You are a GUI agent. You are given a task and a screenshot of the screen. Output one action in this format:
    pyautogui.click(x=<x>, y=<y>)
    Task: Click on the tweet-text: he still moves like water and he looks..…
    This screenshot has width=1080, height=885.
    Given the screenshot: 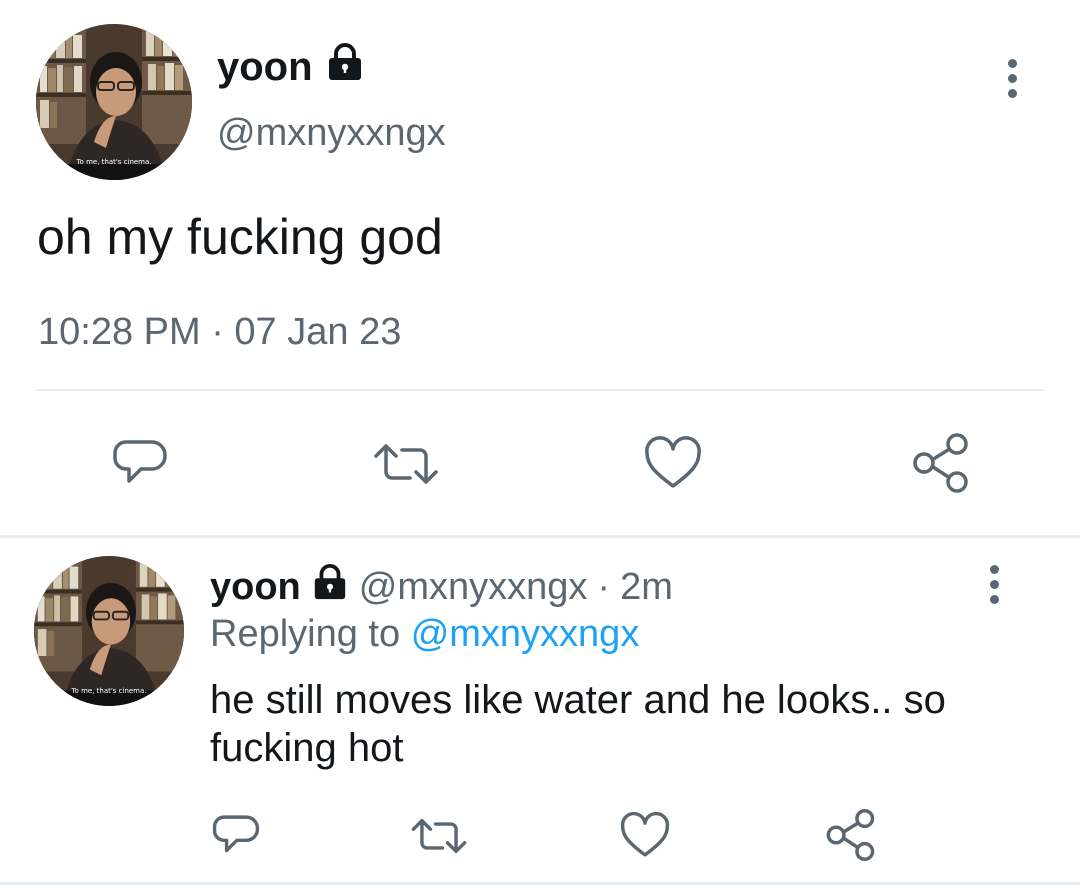 What is the action you would take?
    pyautogui.click(x=578, y=724)
    